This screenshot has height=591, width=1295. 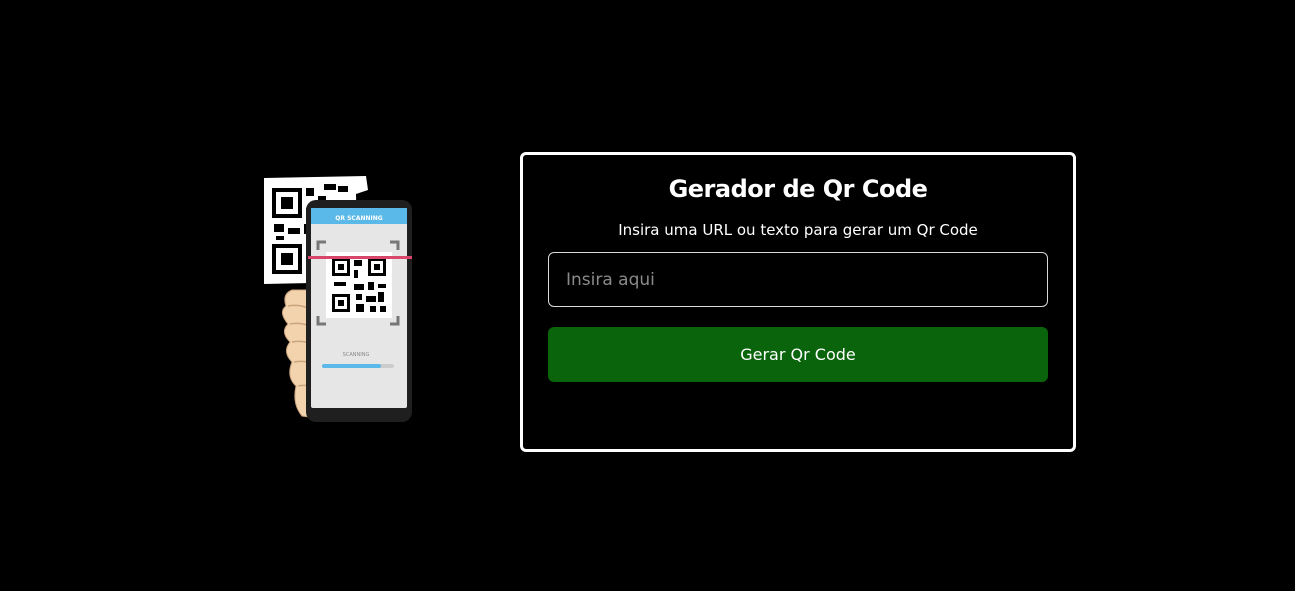 I want to click on qr-scan-phone-image: QR SCANNING SCANNING, so click(x=338, y=299).